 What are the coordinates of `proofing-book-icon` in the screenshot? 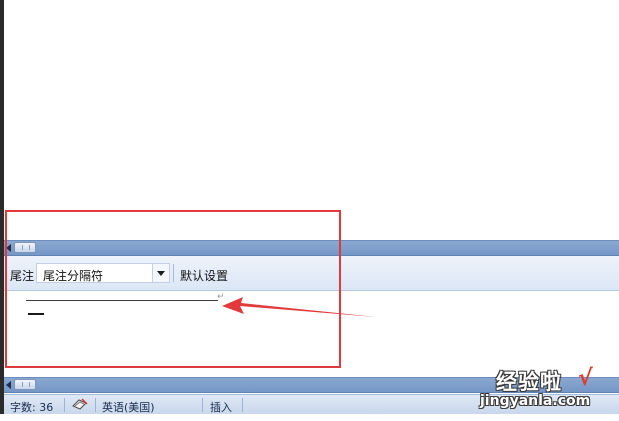 It's located at (80, 404).